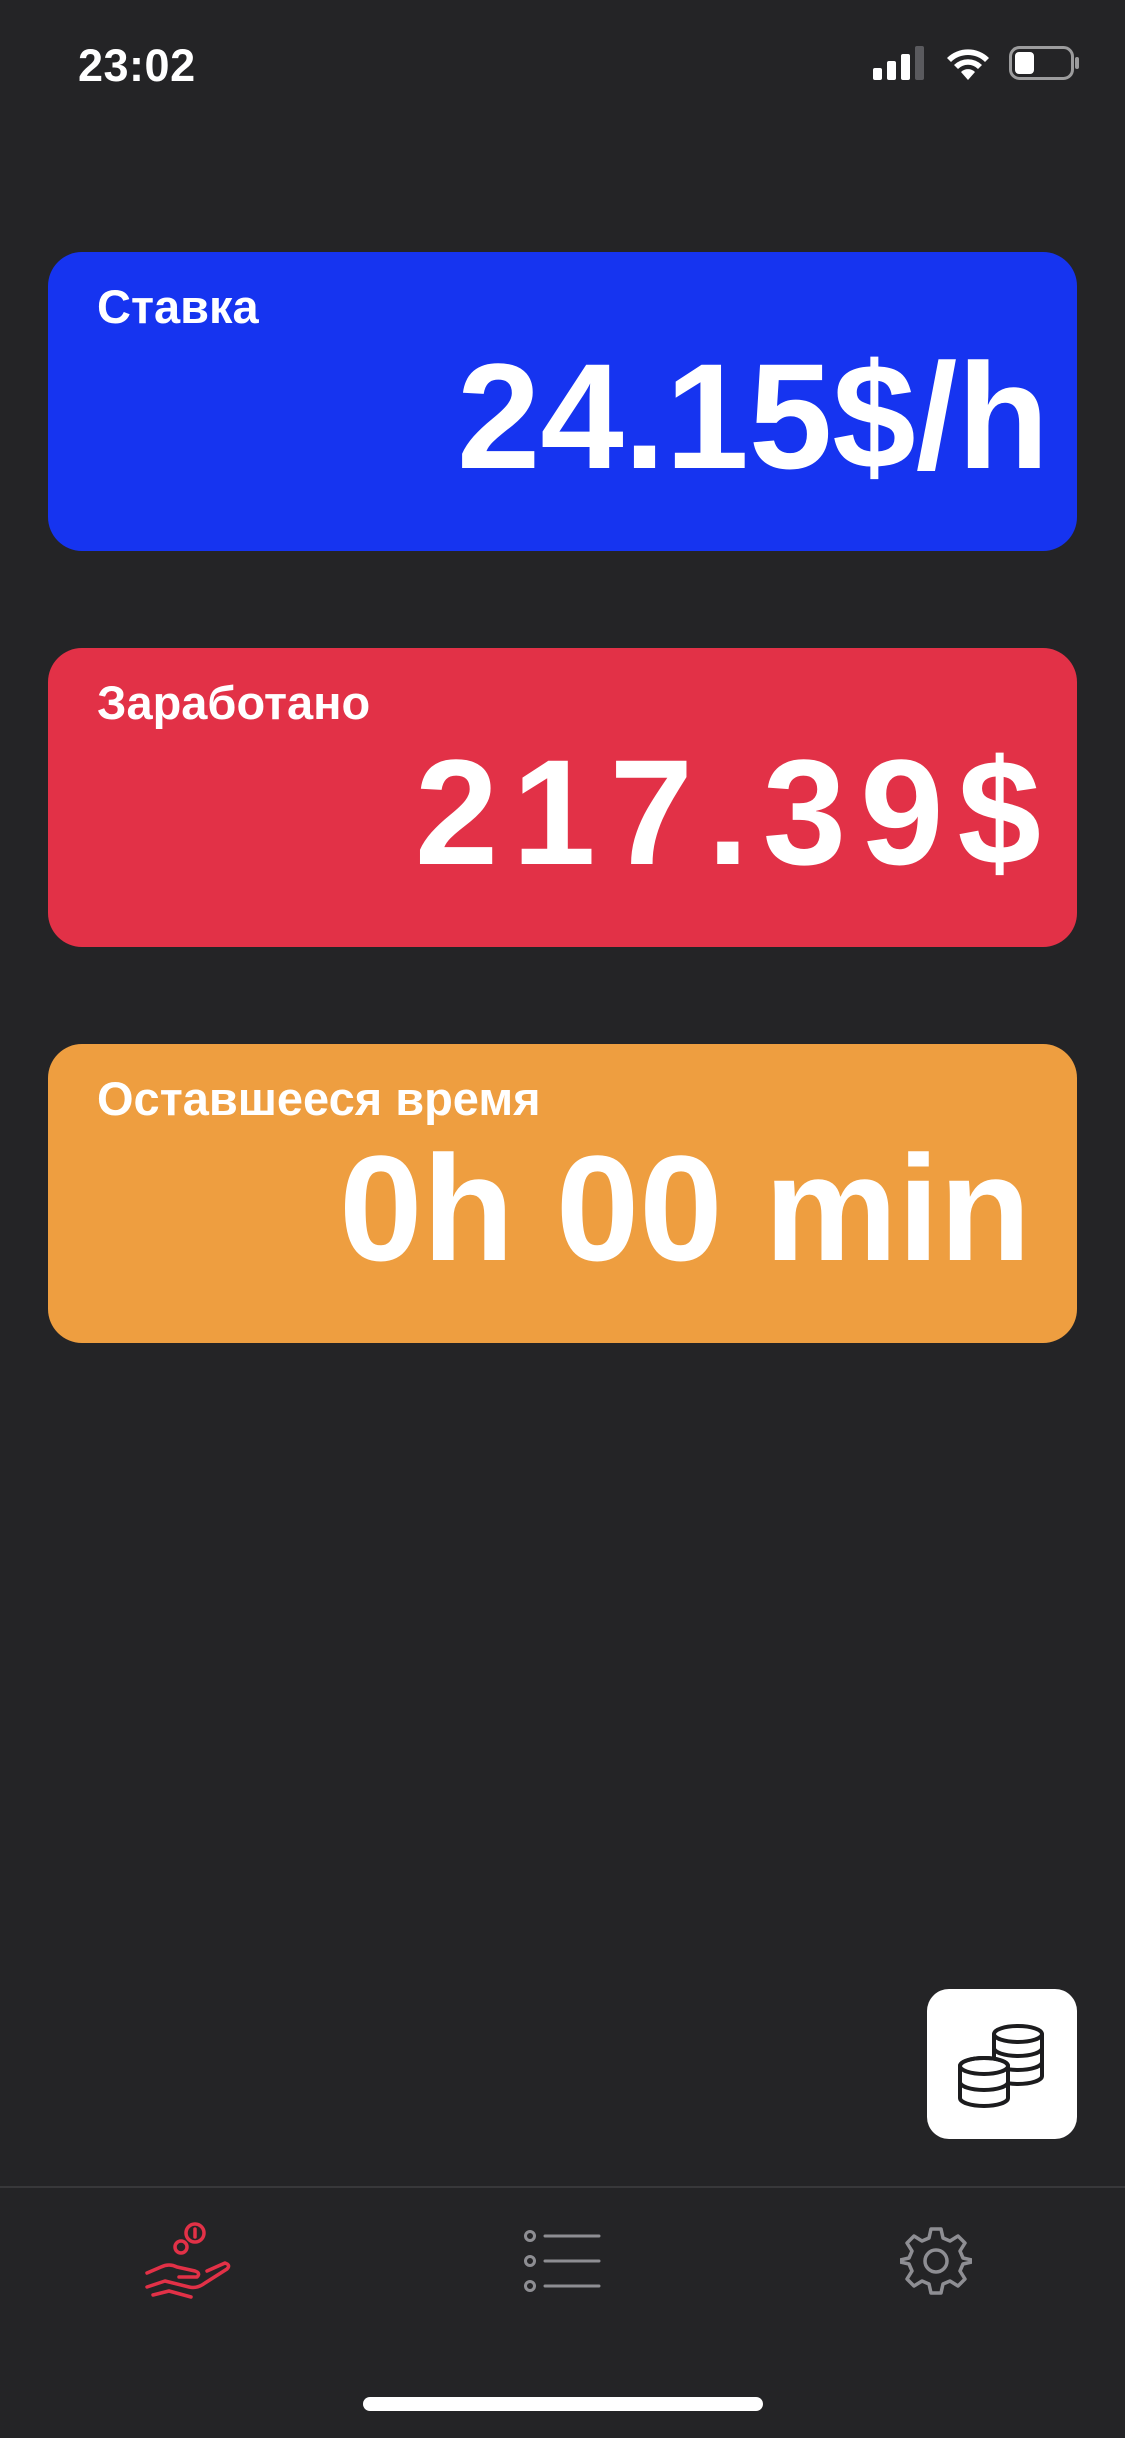 The height and width of the screenshot is (2438, 1125). I want to click on gear-icon, so click(936, 2261).